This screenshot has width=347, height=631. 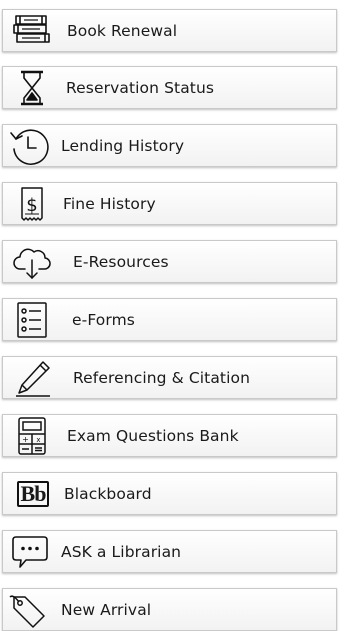 I want to click on menu-item-label: Fine History, so click(x=109, y=203).